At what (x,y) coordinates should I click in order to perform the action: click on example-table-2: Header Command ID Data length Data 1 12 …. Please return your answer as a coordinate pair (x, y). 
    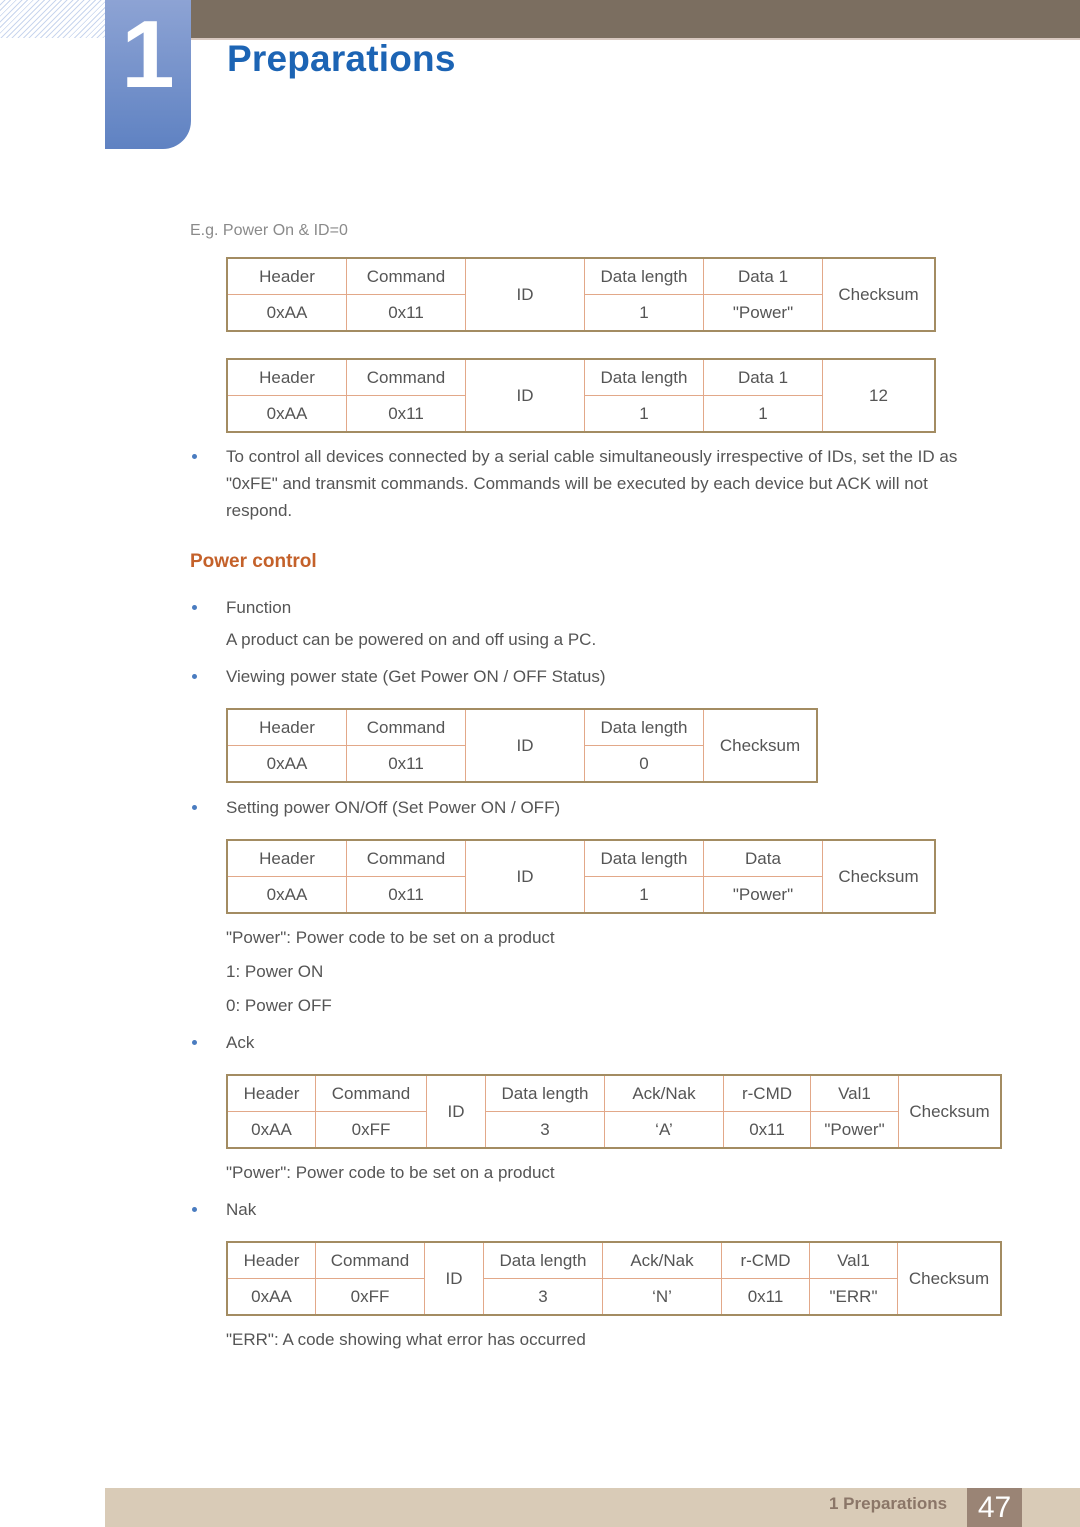
    Looking at the image, I should click on (581, 395).